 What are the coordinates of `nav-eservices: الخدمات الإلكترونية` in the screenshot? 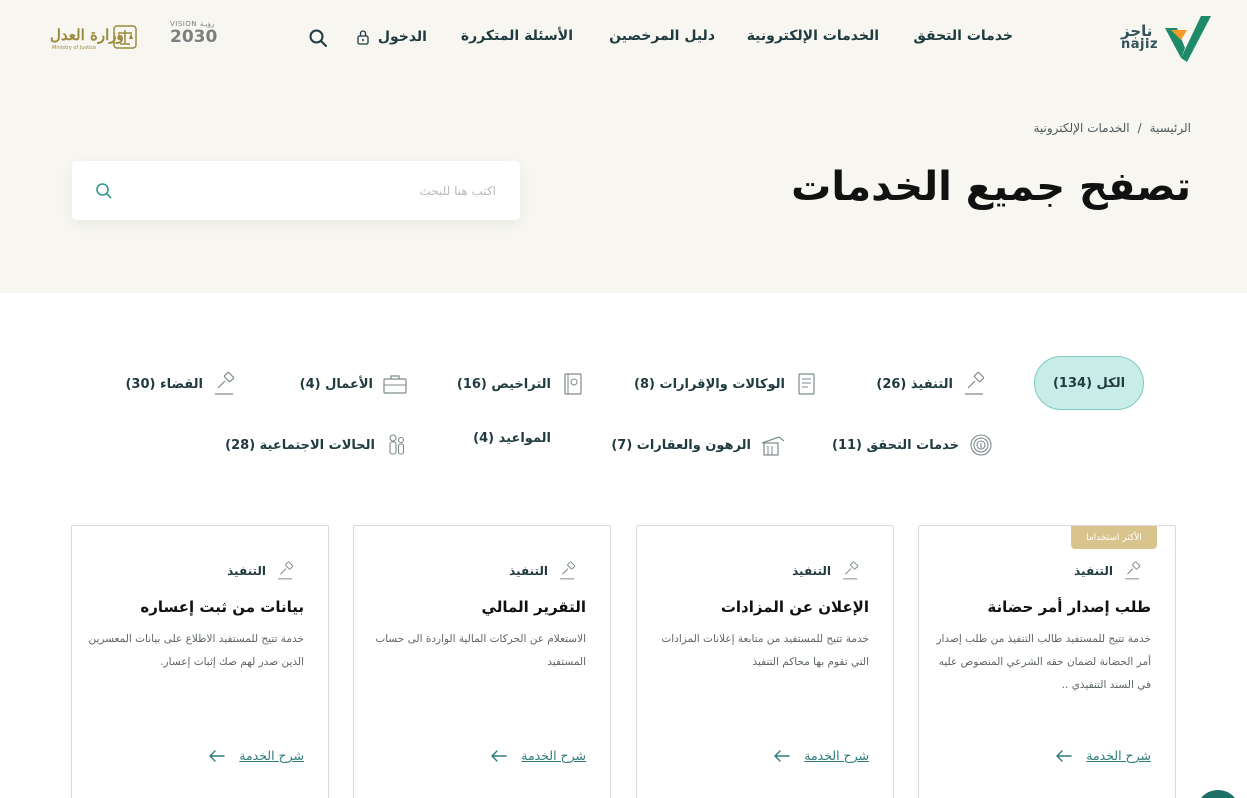 It's located at (813, 36).